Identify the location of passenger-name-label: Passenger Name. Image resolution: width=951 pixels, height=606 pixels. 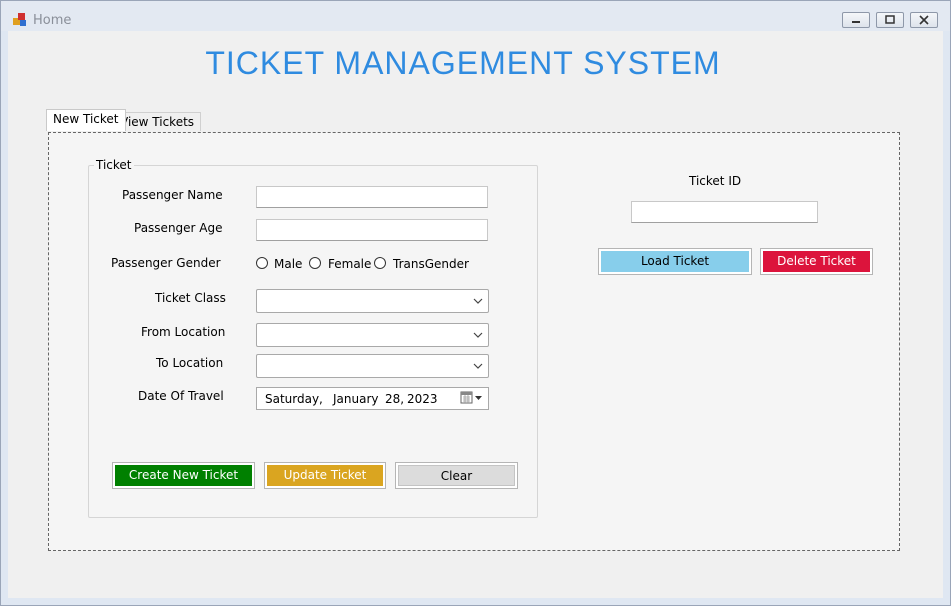
(172, 195).